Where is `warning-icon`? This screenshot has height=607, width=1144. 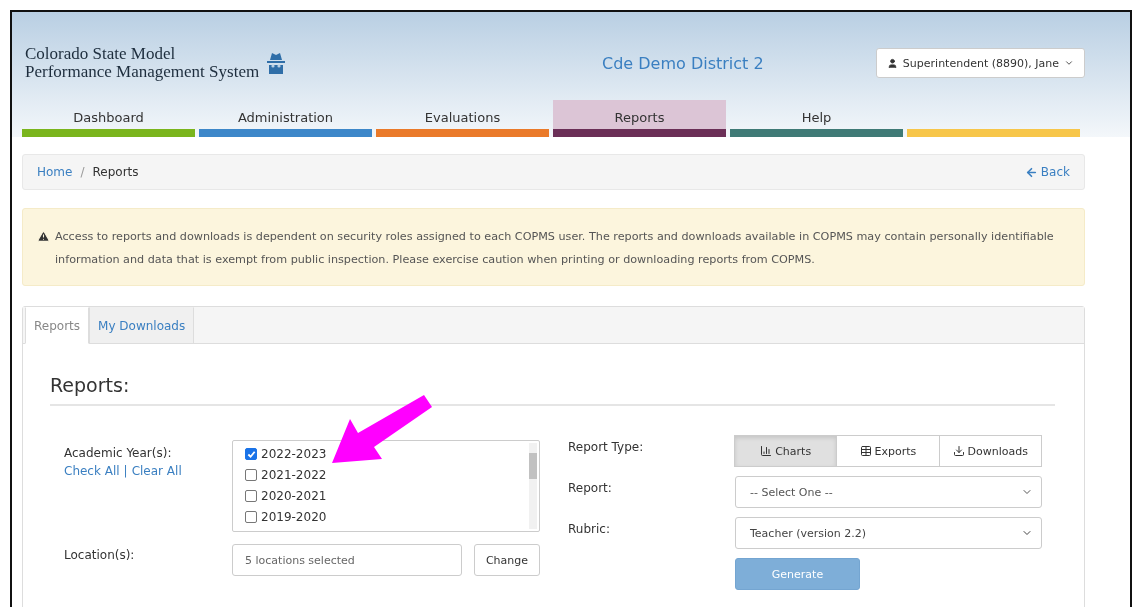 warning-icon is located at coordinates (43, 236).